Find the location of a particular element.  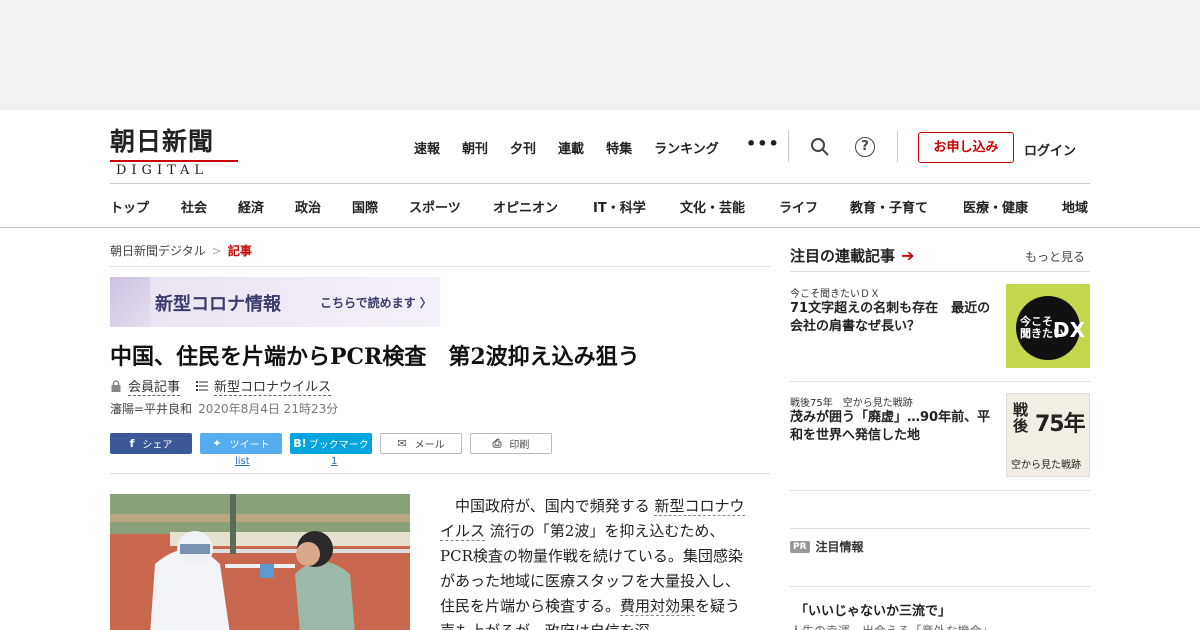

nav-yuukan: 夕刊 is located at coordinates (523, 147).